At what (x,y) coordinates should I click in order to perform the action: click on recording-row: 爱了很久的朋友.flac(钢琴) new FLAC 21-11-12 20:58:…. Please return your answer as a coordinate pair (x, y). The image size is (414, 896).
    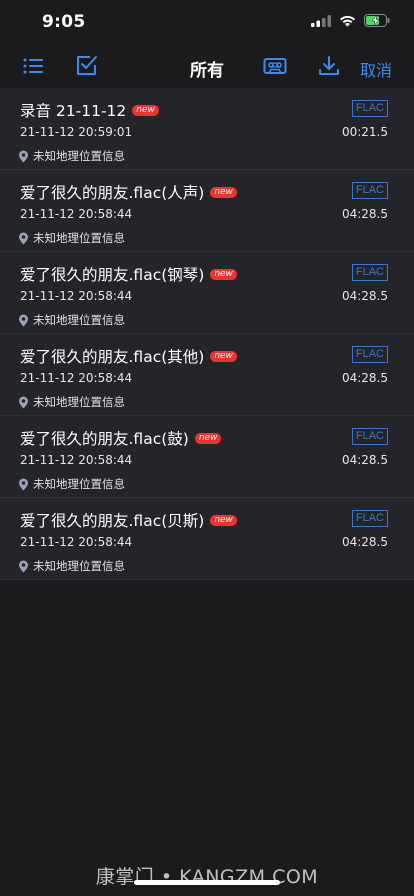
    Looking at the image, I should click on (207, 293).